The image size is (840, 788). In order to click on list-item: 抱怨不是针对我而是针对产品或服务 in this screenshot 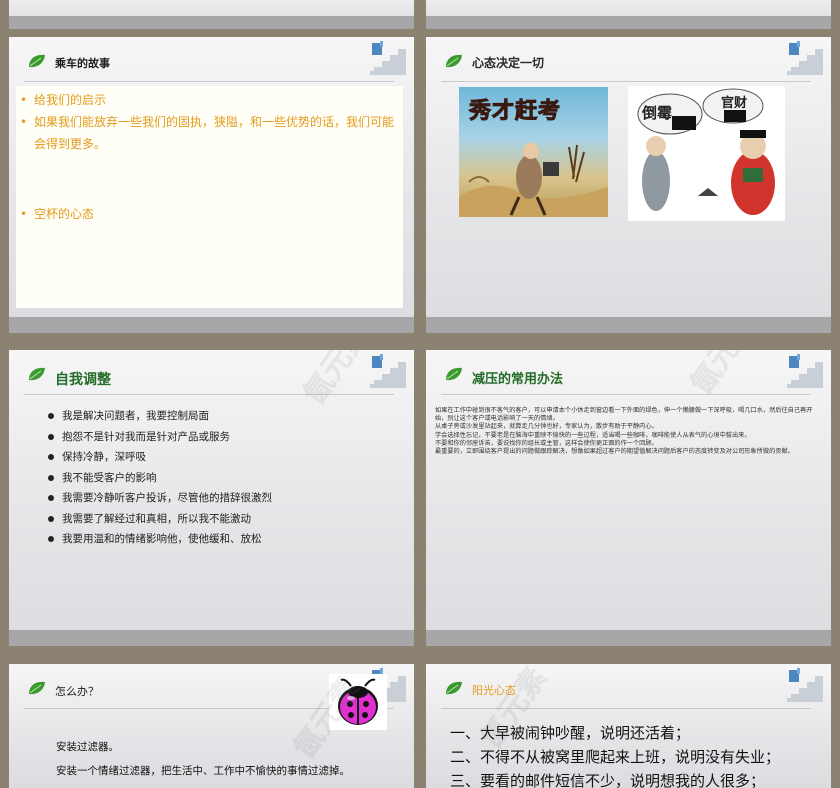, I will do `click(160, 437)`.